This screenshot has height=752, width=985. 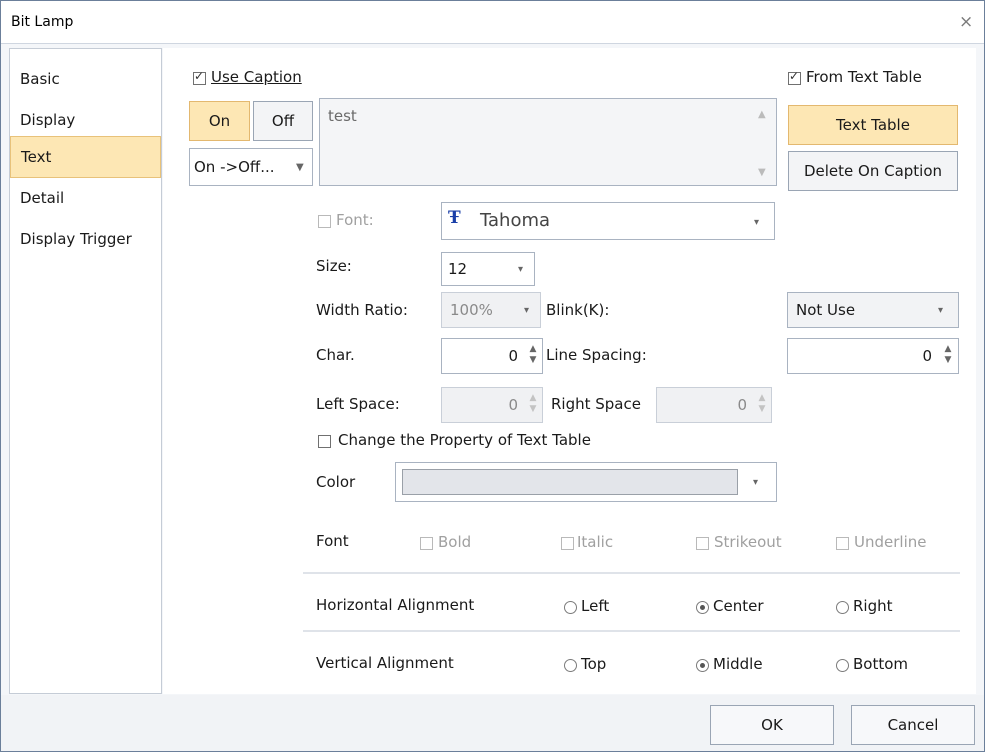 What do you see at coordinates (595, 542) in the screenshot?
I see `italic-label: Italic` at bounding box center [595, 542].